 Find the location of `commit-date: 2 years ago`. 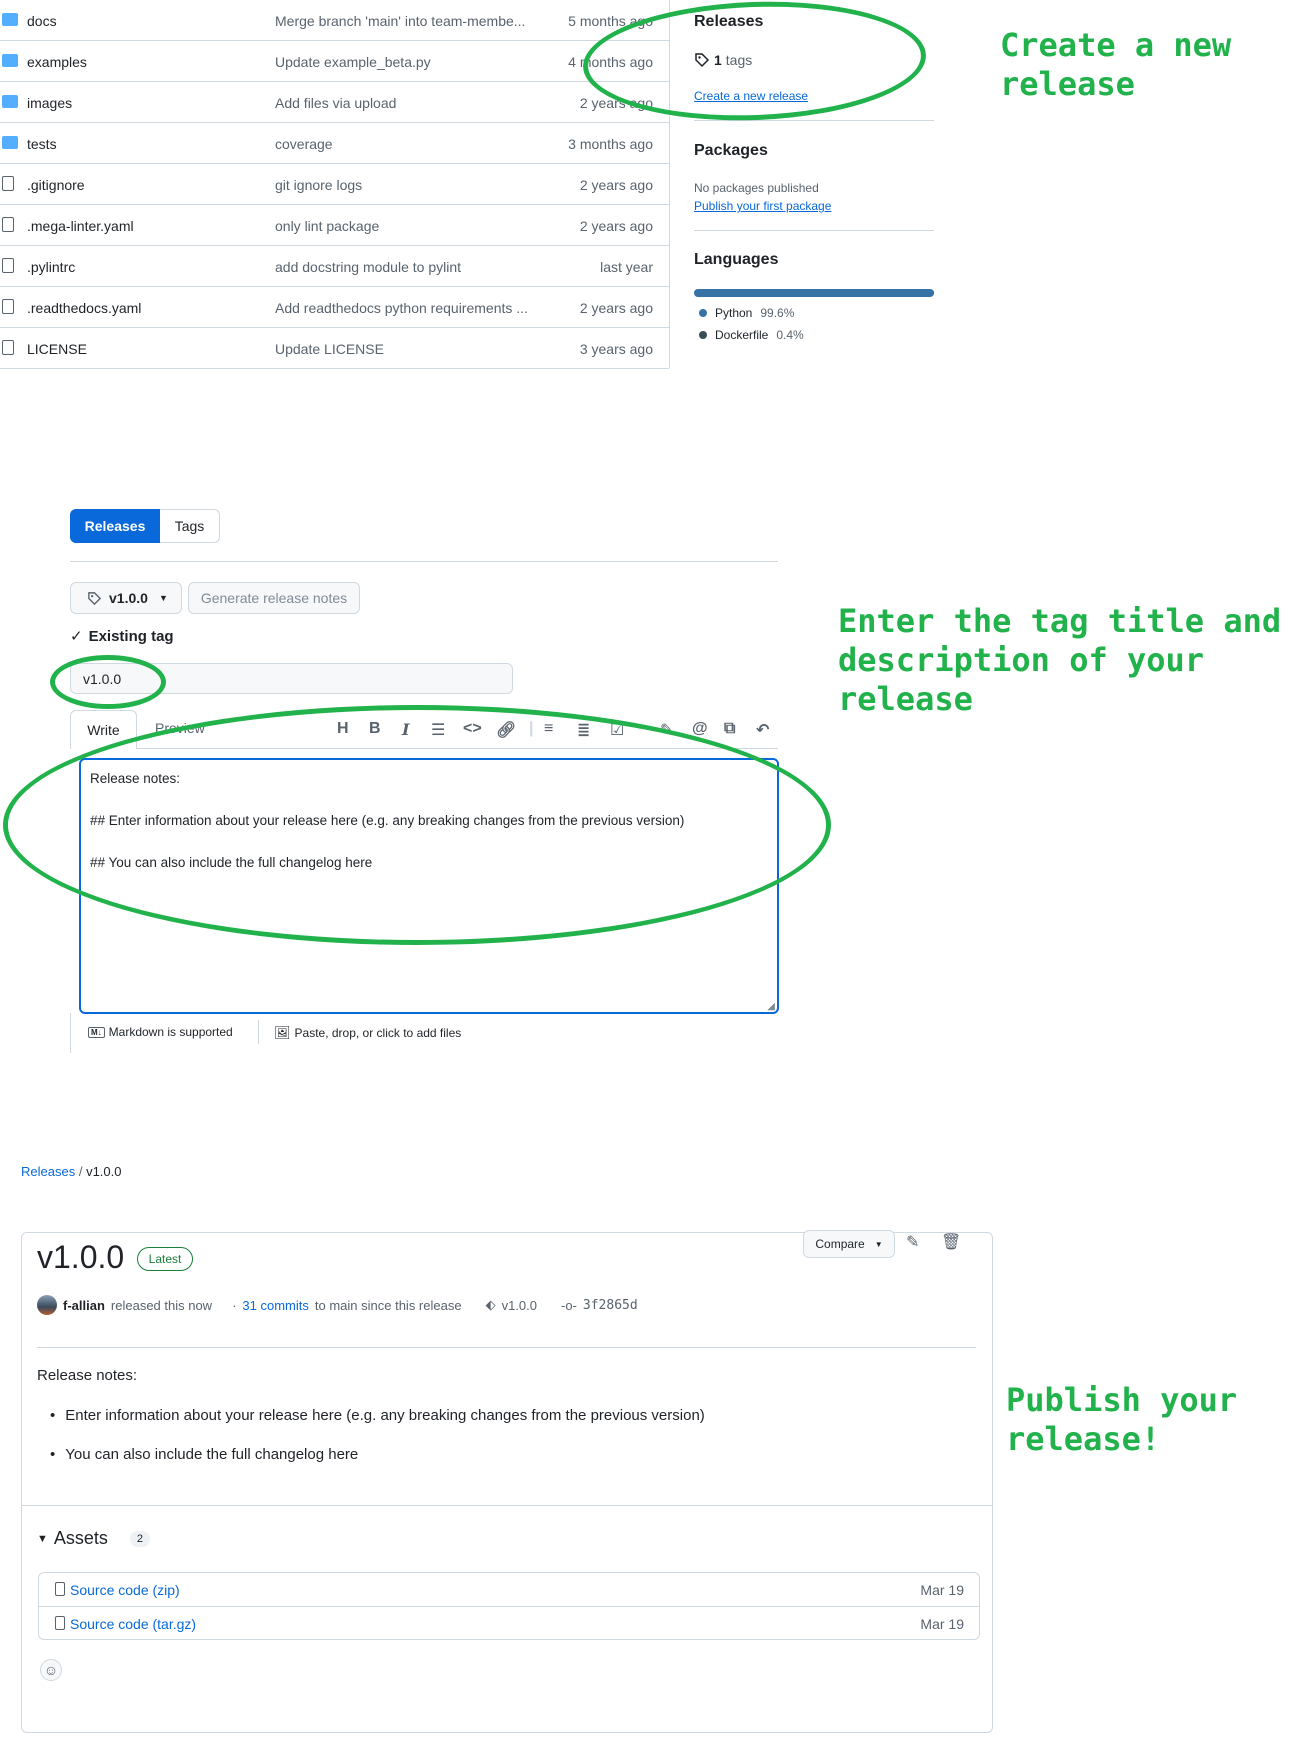

commit-date: 2 years ago is located at coordinates (616, 103).